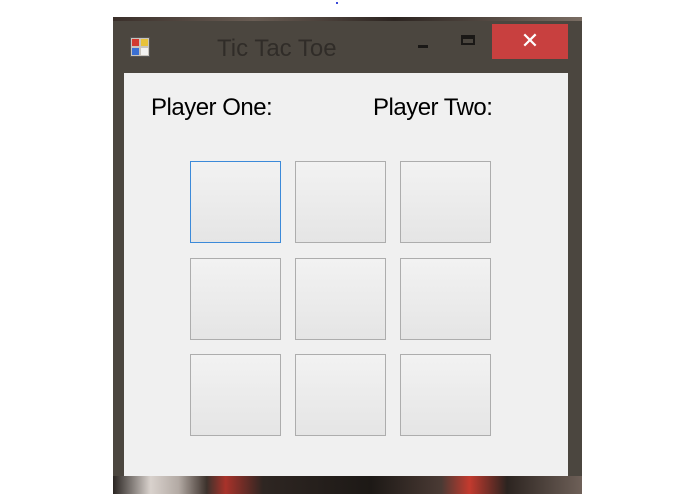 This screenshot has width=695, height=494. Describe the element at coordinates (424, 44) in the screenshot. I see `minimize-button` at that location.